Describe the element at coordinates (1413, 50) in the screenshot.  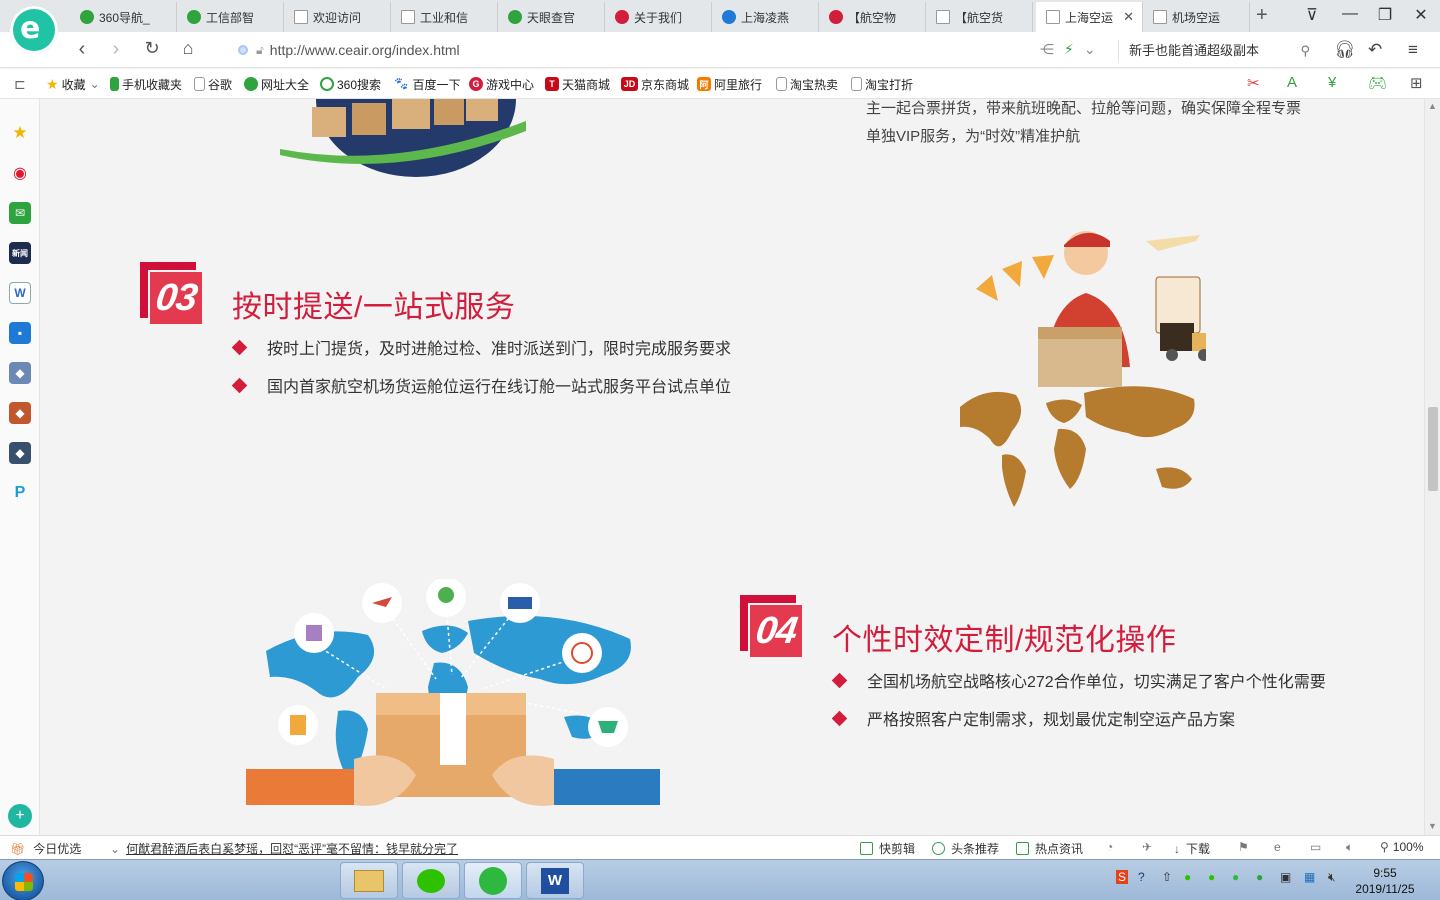
I see `menu-icon: ≡` at that location.